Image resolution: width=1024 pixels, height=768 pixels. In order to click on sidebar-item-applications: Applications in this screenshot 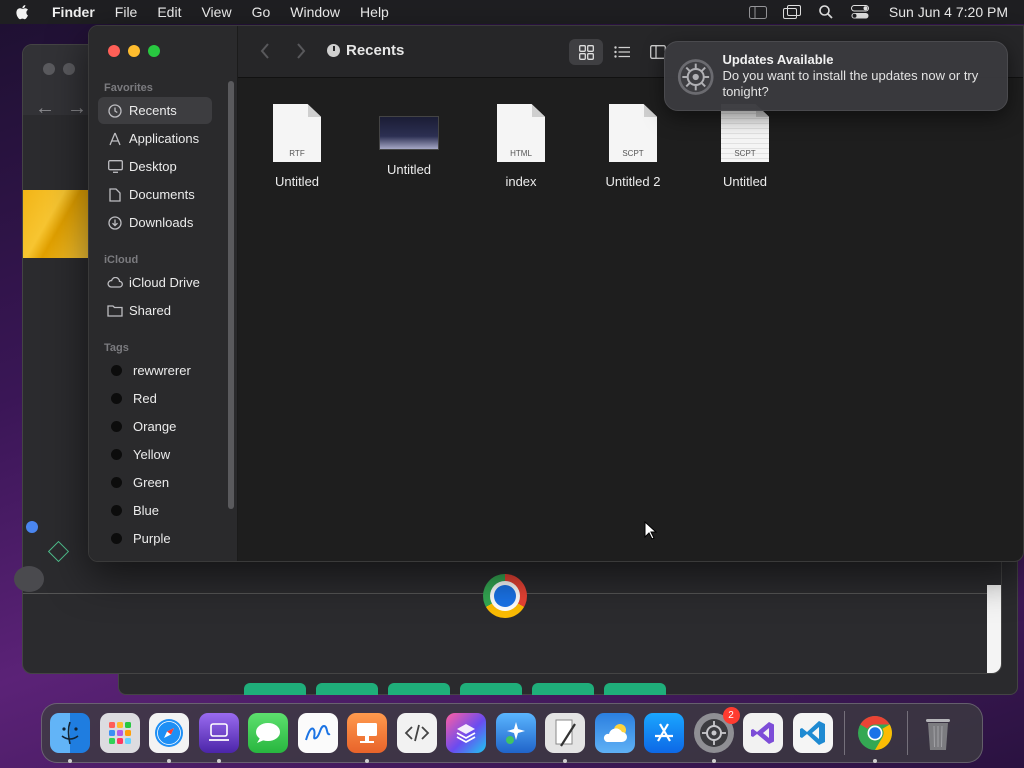, I will do `click(155, 138)`.